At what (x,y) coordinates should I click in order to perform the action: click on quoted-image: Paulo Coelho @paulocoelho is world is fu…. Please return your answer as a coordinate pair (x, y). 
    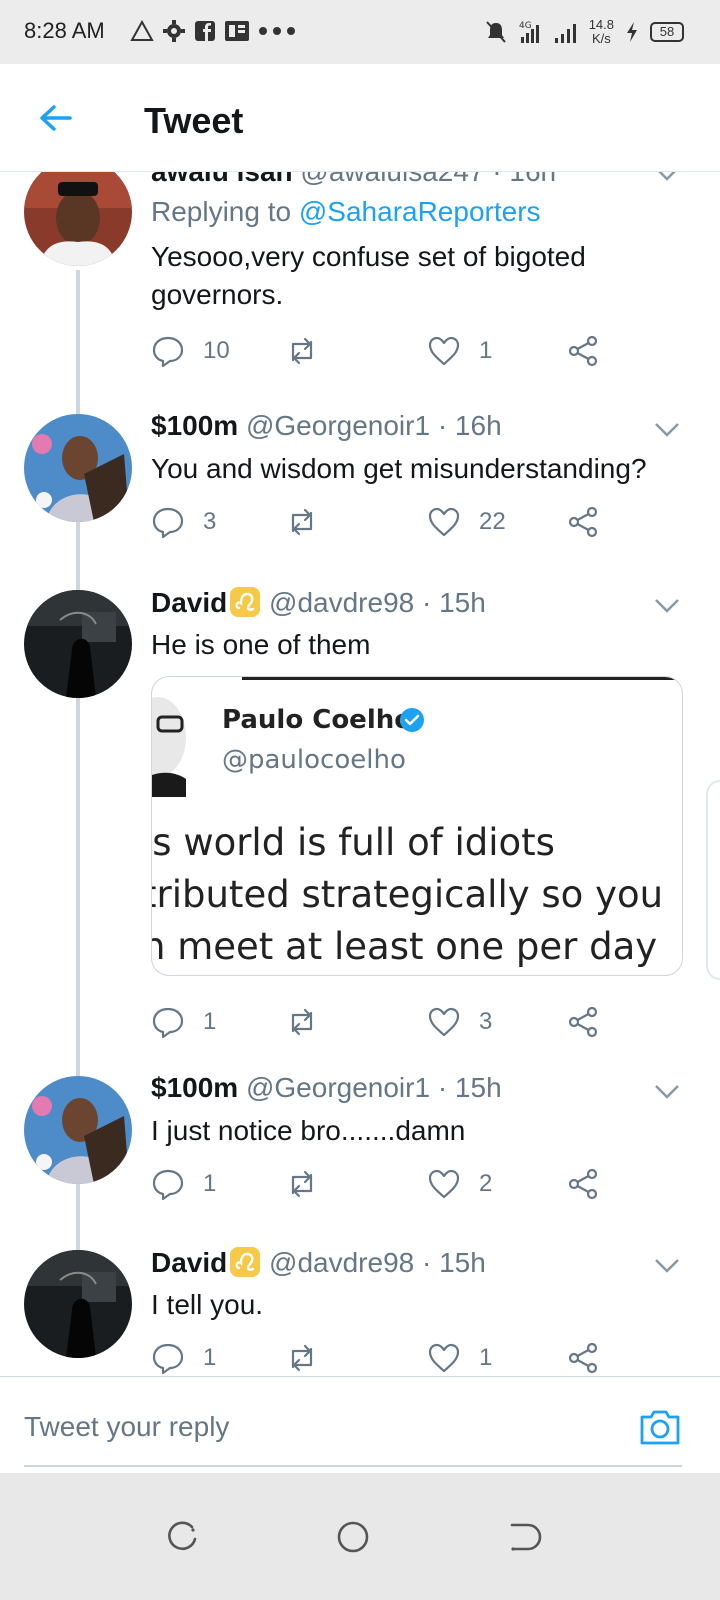
    Looking at the image, I should click on (417, 826).